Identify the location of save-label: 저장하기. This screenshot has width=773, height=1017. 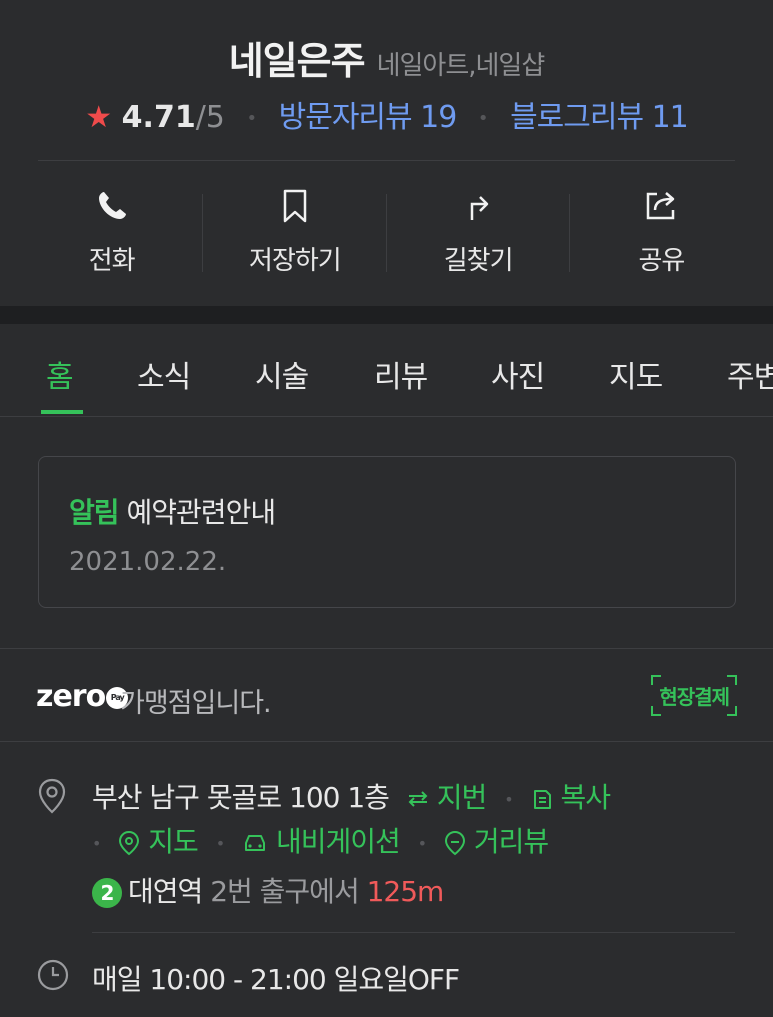
(295, 261).